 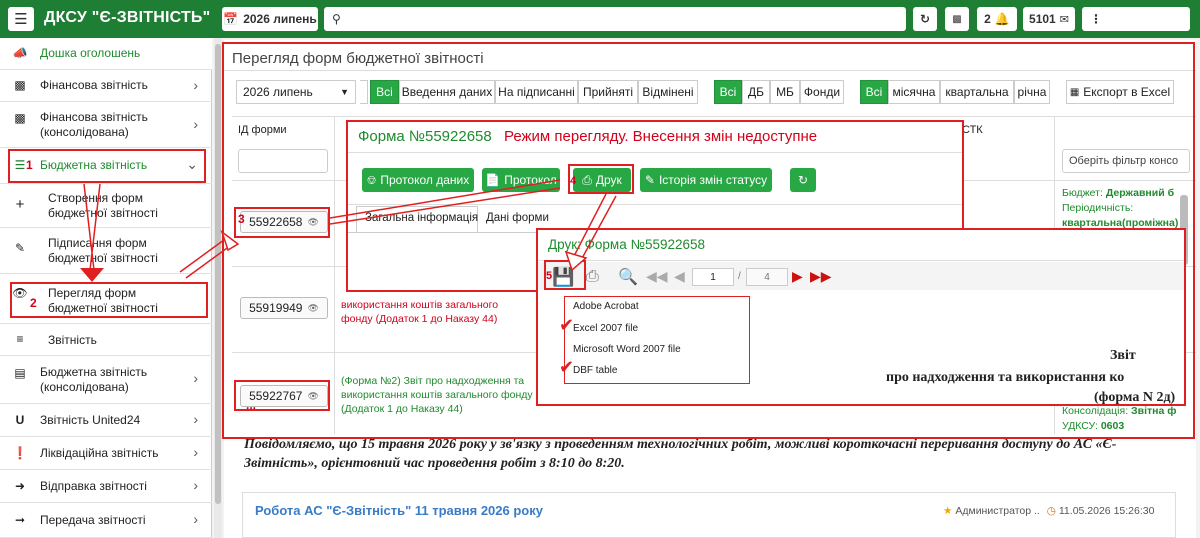 What do you see at coordinates (348, 230) in the screenshot?
I see `annotation-arrows` at bounding box center [348, 230].